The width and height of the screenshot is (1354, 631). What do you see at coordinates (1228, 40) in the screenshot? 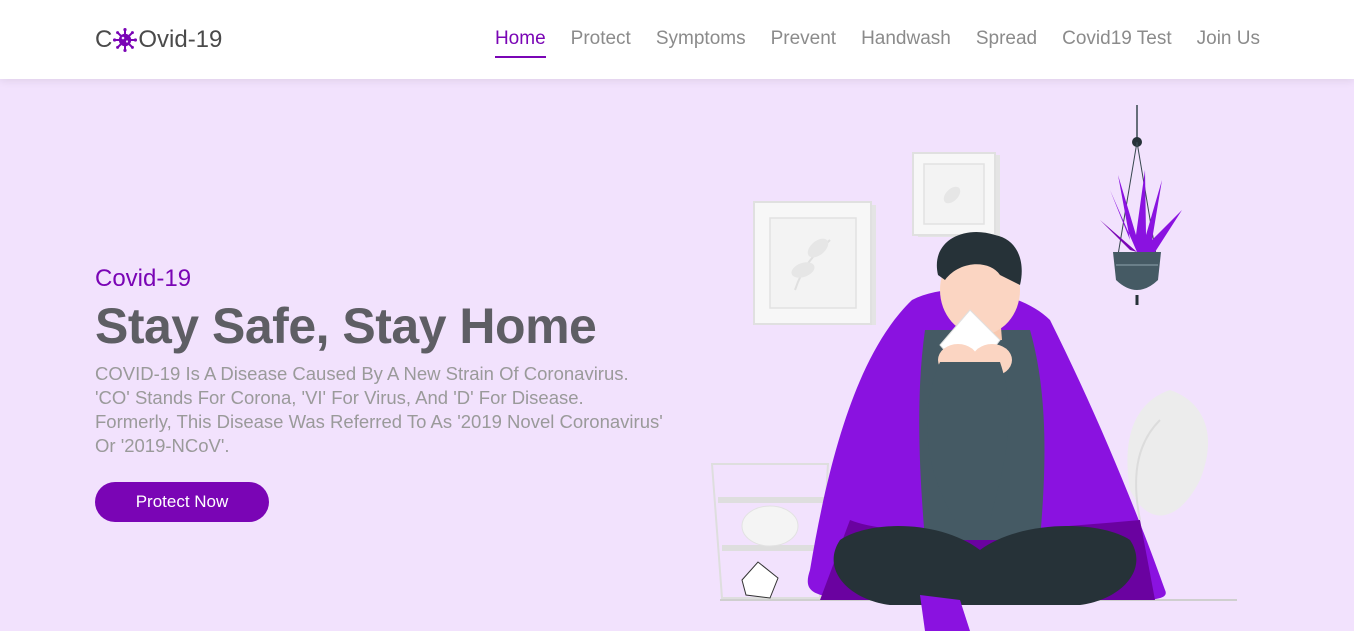
I see `nav-join-us: Join Us` at bounding box center [1228, 40].